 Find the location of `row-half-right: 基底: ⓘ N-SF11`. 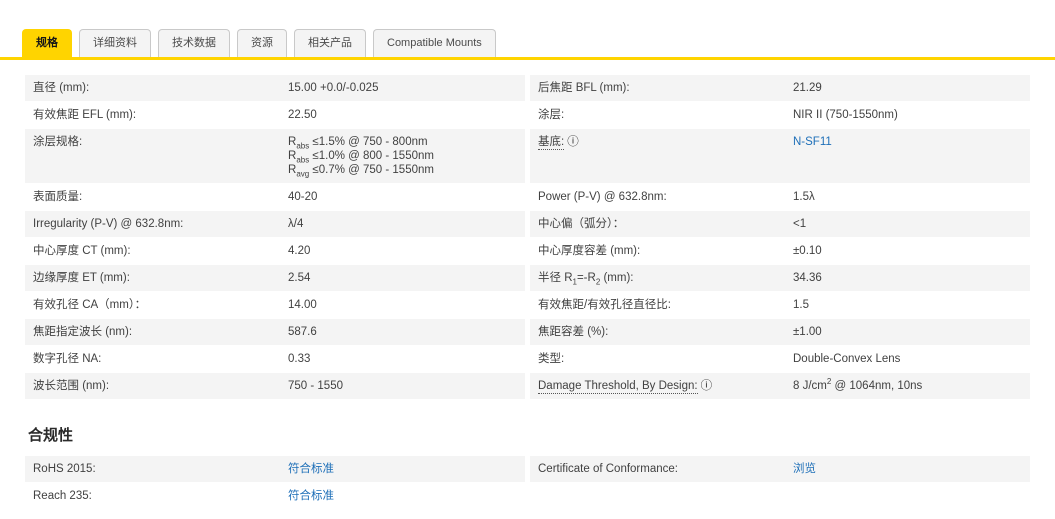

row-half-right: 基底: ⓘ N-SF11 is located at coordinates (780, 156).